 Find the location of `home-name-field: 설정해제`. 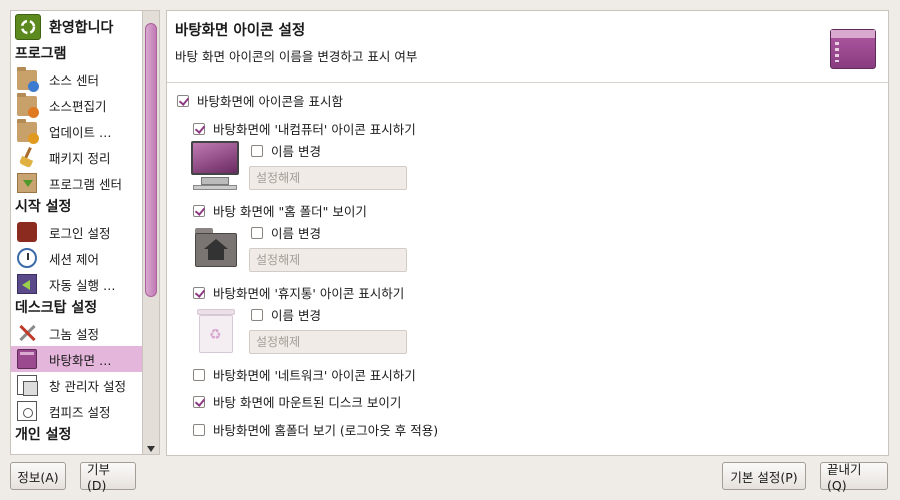

home-name-field: 설정해제 is located at coordinates (328, 260).